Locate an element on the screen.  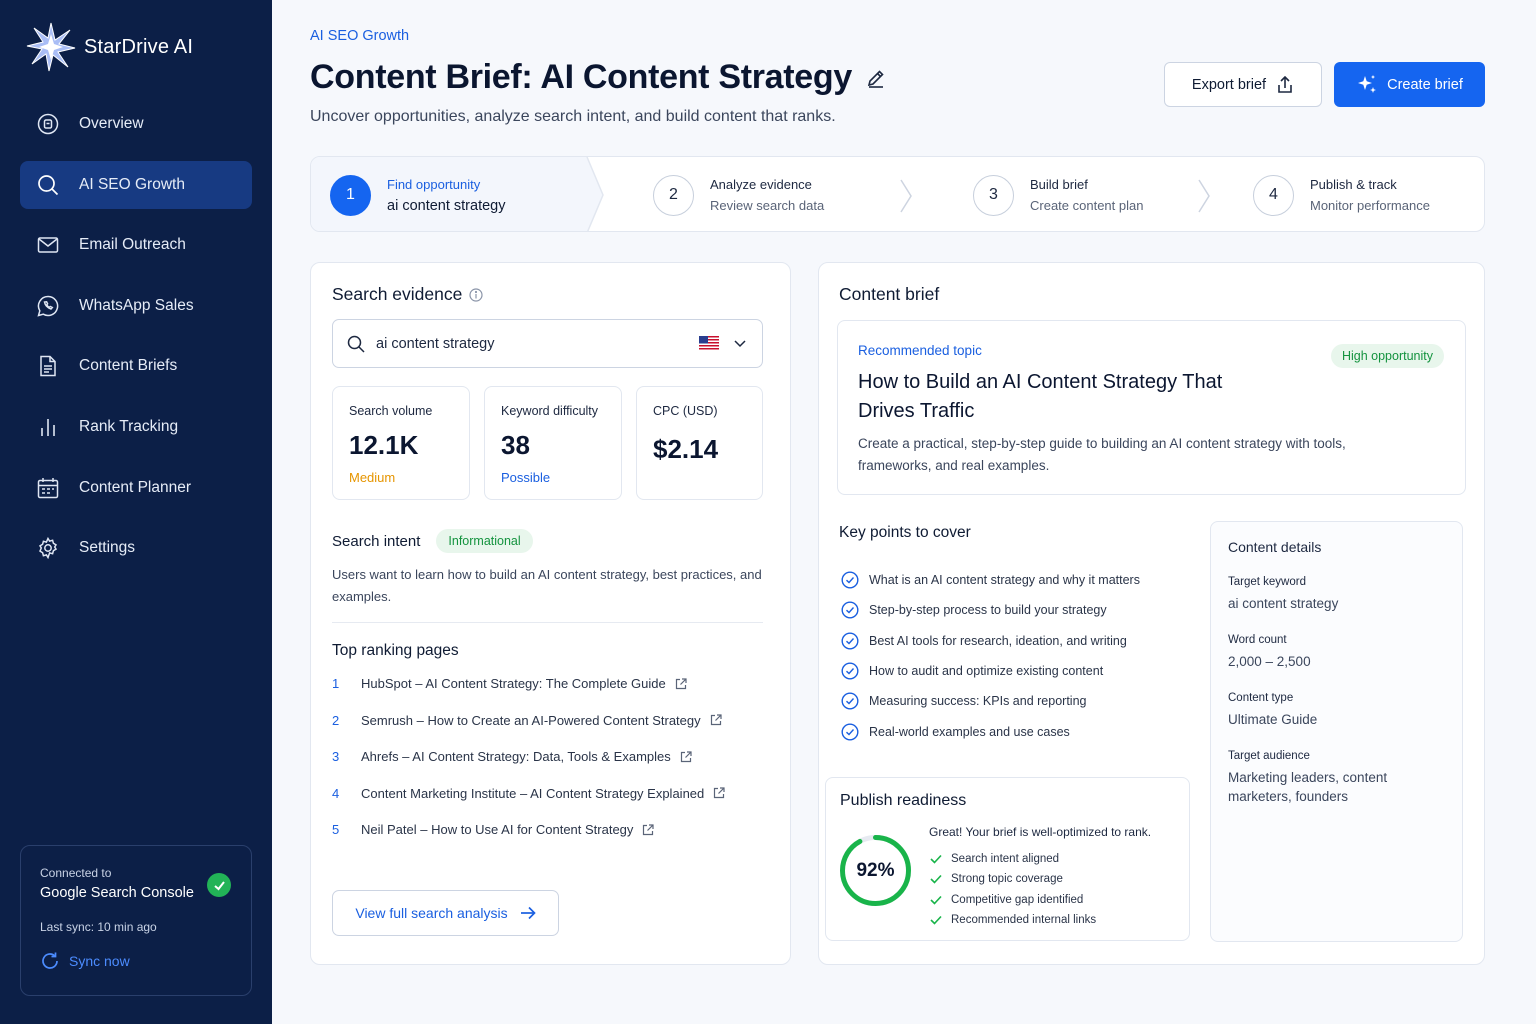
sidebar-item-rank-tracking: Rank Tracking is located at coordinates (136, 427).